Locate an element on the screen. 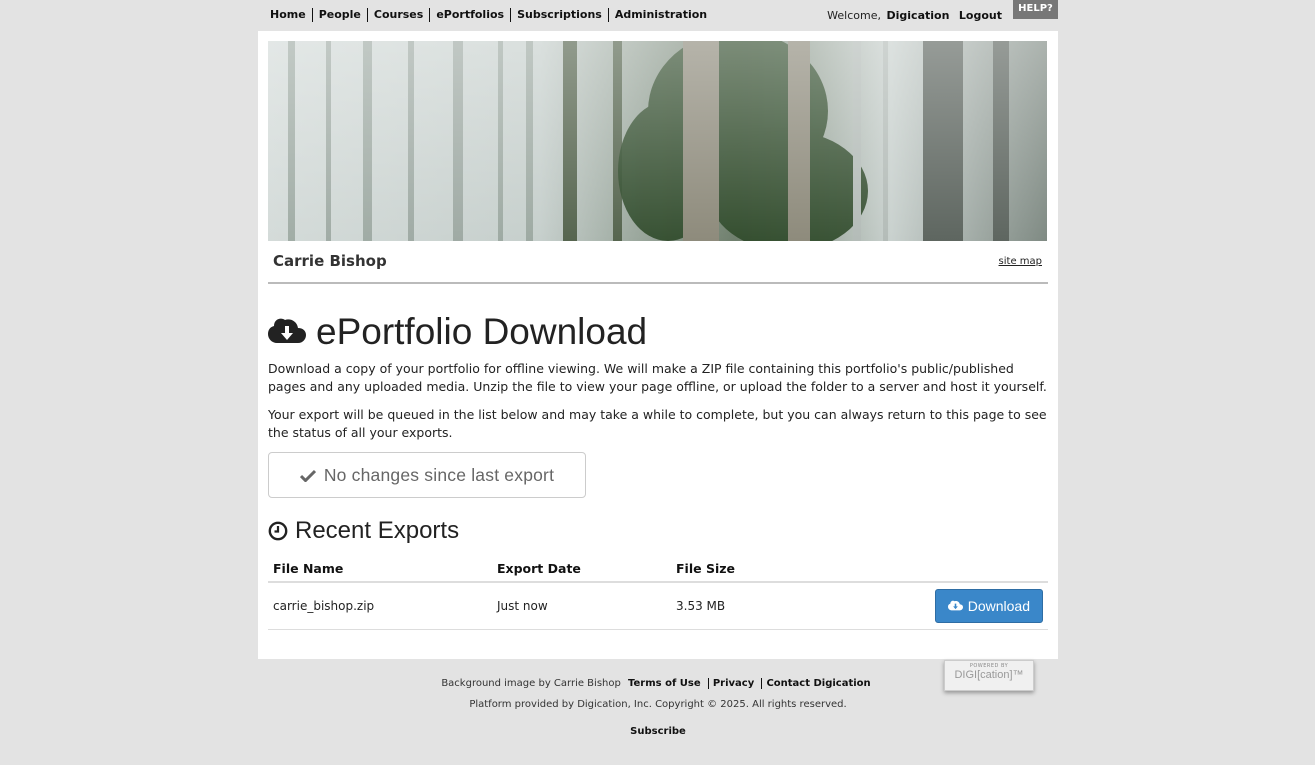  contact-link: Contact Digication is located at coordinates (818, 683).